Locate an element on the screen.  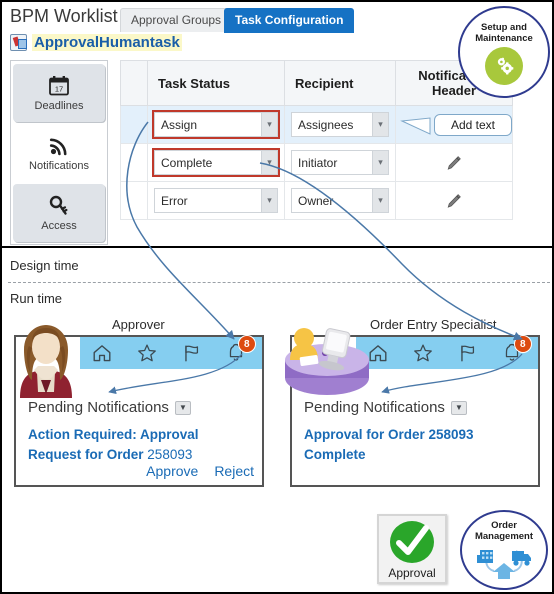
table-col-recipient: Recipient is located at coordinates (340, 83).